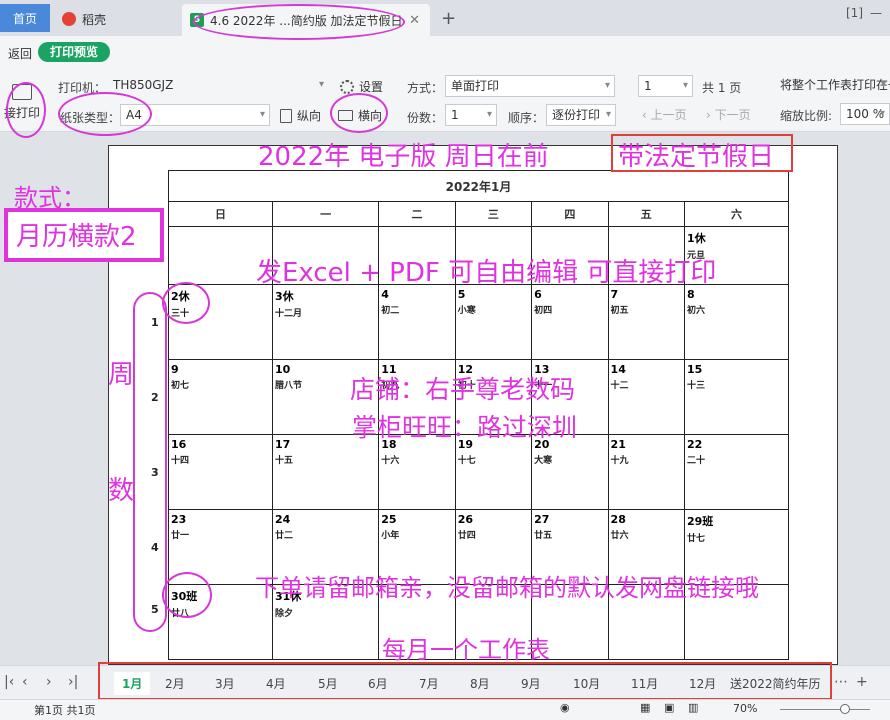 Image resolution: width=890 pixels, height=720 pixels. Describe the element at coordinates (429, 683) in the screenshot. I see `sheet-tab: 7月` at that location.